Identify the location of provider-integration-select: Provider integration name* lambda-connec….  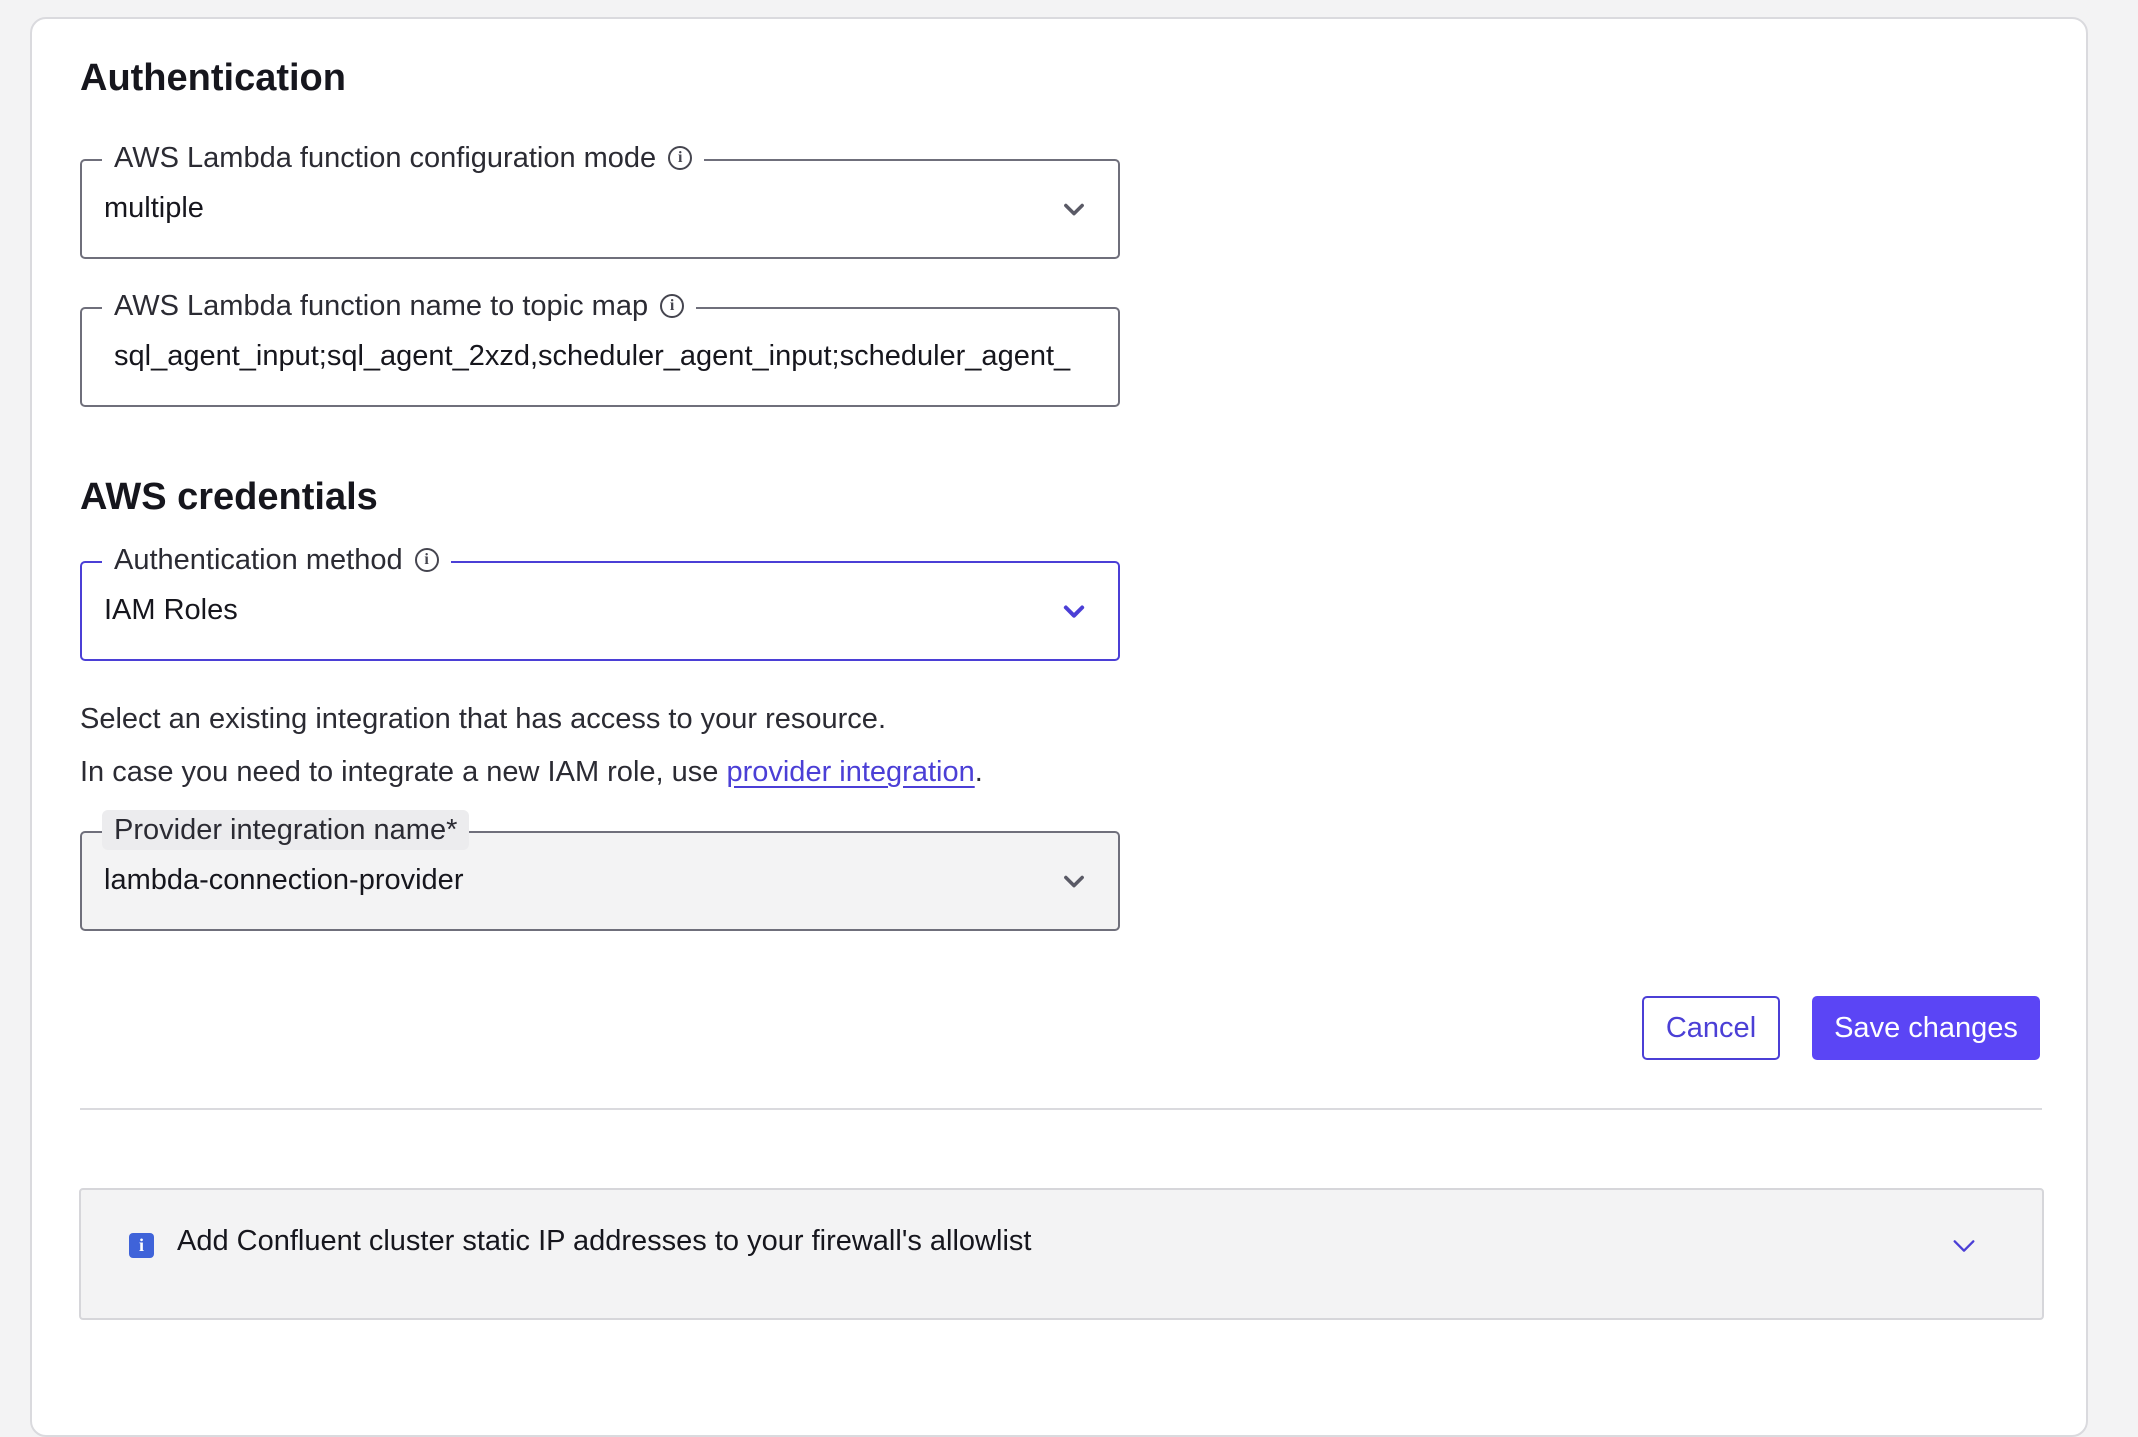
(600, 870).